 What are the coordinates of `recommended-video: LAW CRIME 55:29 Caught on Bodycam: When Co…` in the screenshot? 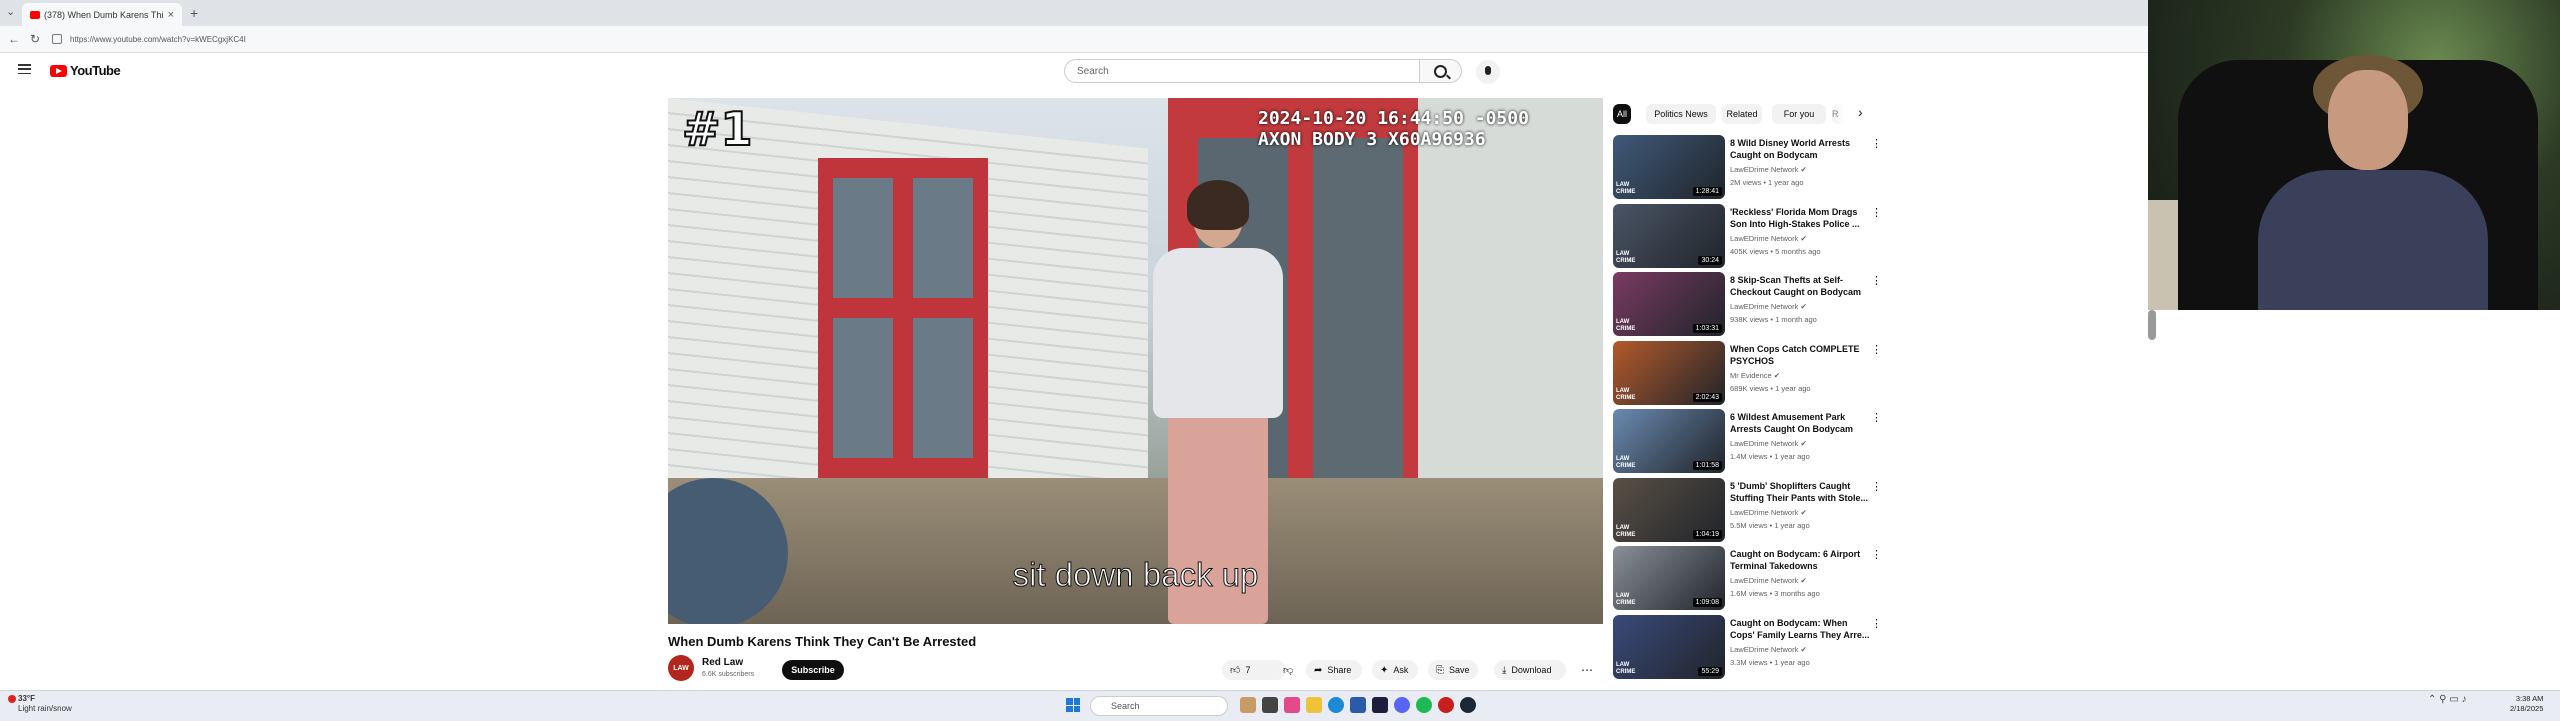 It's located at (1748, 646).